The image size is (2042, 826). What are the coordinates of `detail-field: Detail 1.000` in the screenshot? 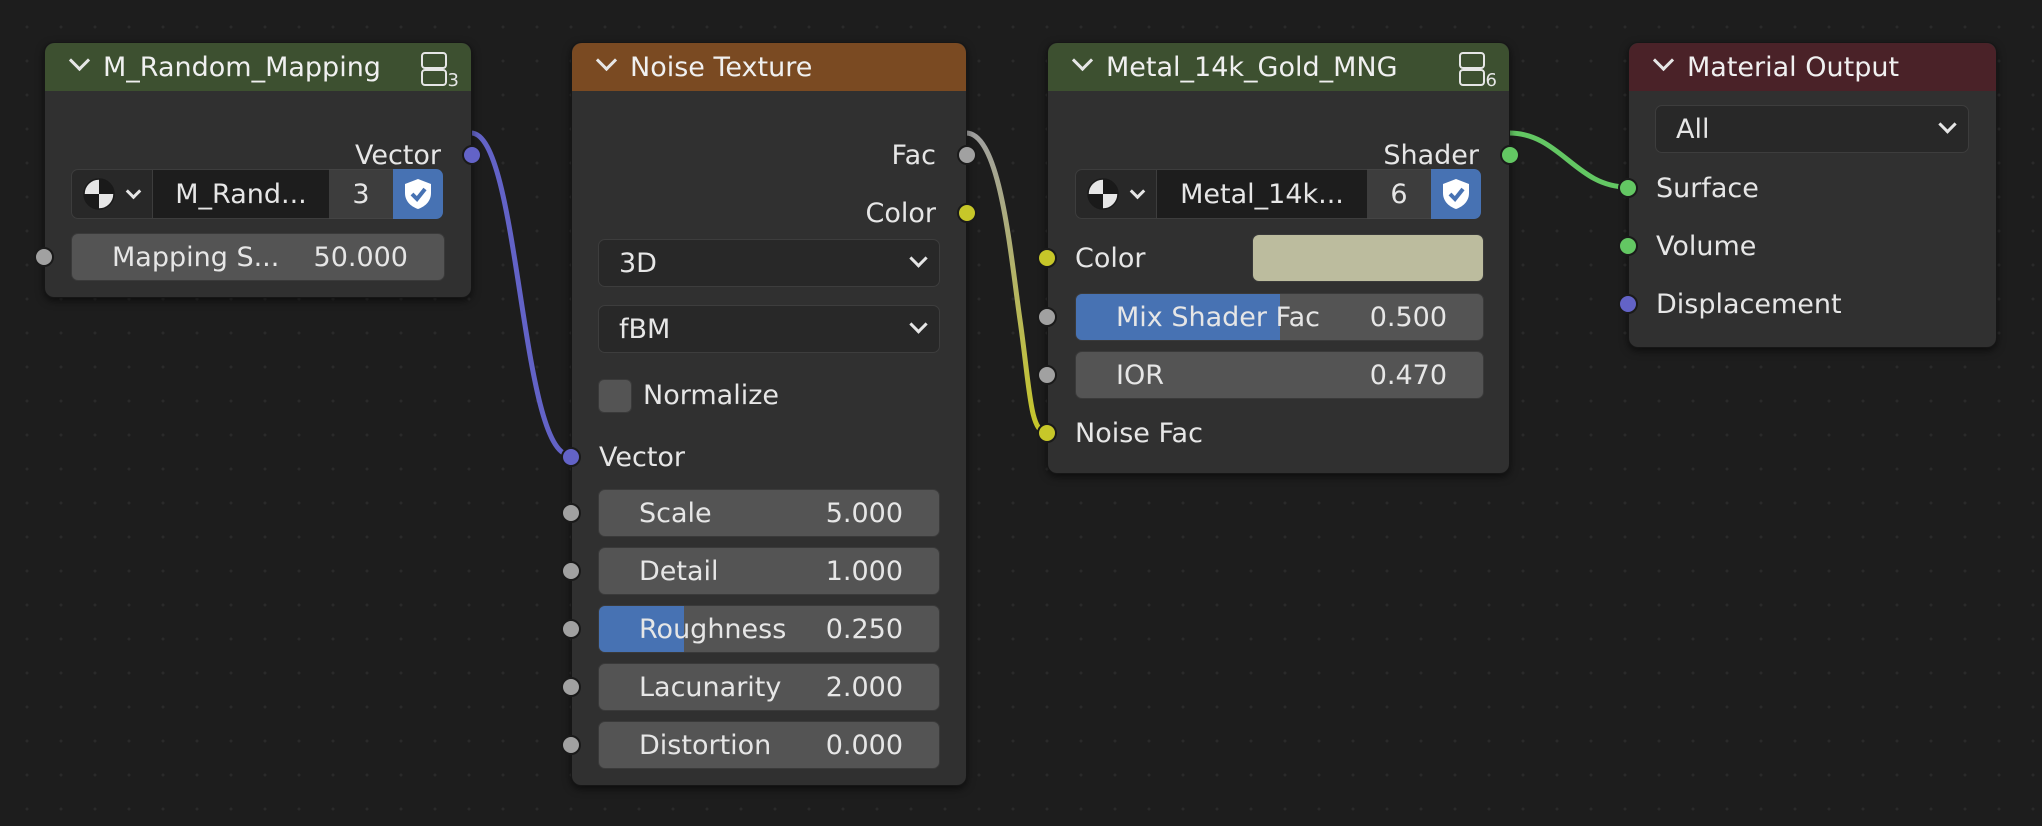 It's located at (769, 571).